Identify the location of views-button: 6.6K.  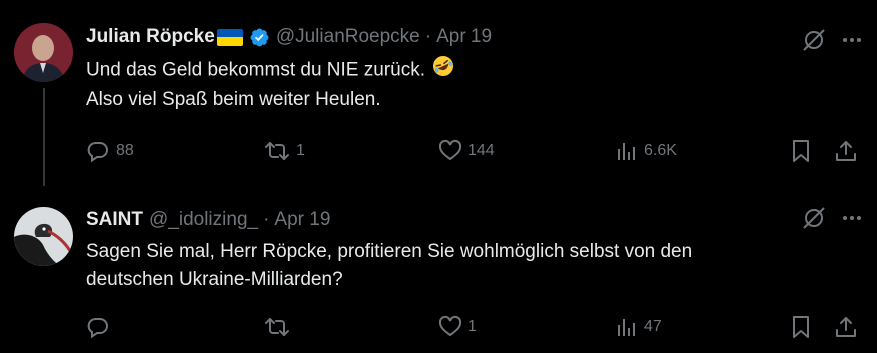
(646, 151).